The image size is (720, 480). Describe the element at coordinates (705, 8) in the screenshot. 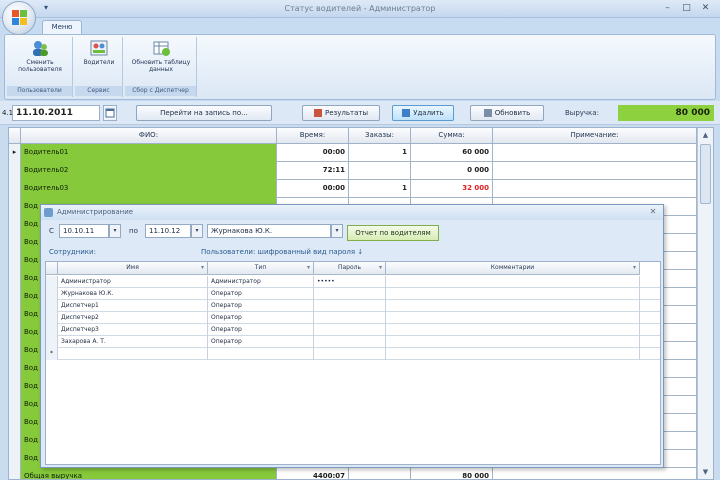

I see `close-button: ✕` at that location.